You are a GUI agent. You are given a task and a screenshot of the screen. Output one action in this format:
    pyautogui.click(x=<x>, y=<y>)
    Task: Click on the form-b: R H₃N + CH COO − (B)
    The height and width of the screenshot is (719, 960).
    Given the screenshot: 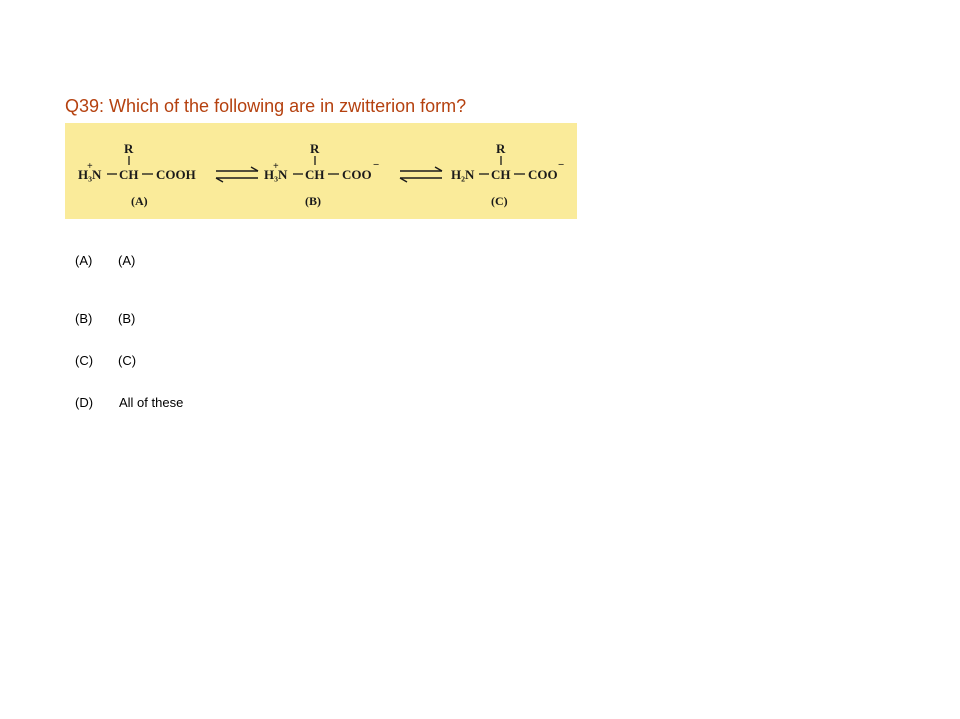 What is the action you would take?
    pyautogui.click(x=321, y=174)
    